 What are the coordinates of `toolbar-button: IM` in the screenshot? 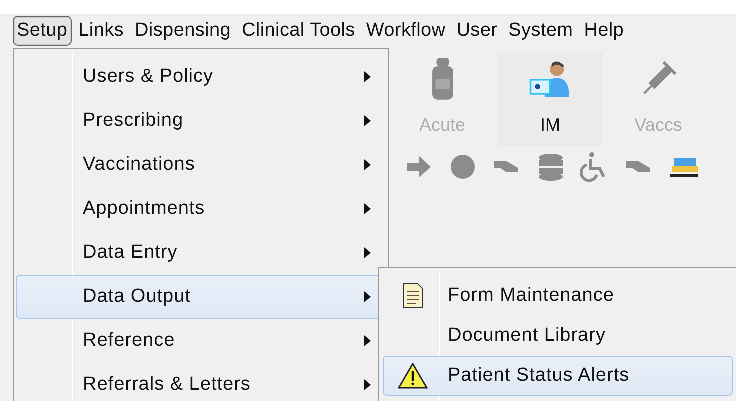 It's located at (550, 99).